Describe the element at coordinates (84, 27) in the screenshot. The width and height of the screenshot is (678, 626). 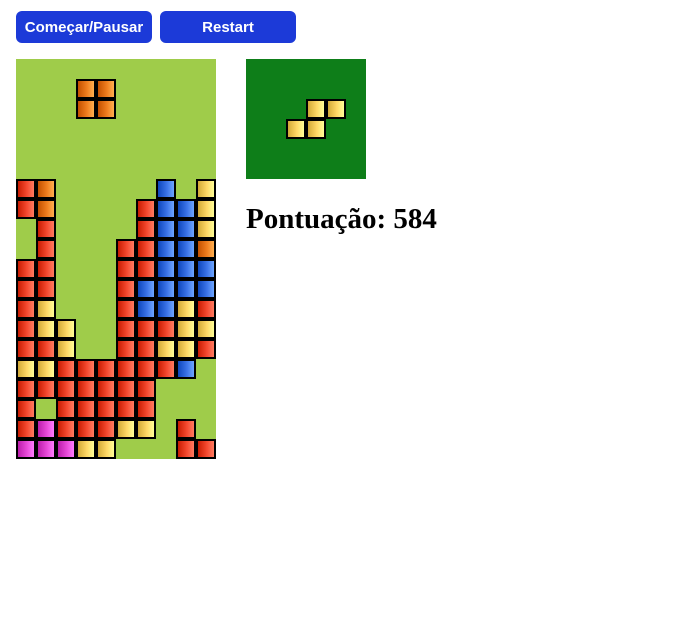
I see `start-pause-button: Começar/Pausar` at that location.